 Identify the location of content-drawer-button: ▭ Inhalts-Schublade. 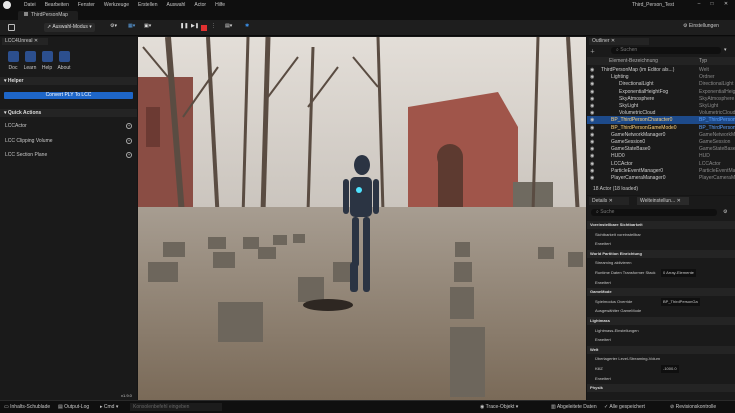
(27, 407).